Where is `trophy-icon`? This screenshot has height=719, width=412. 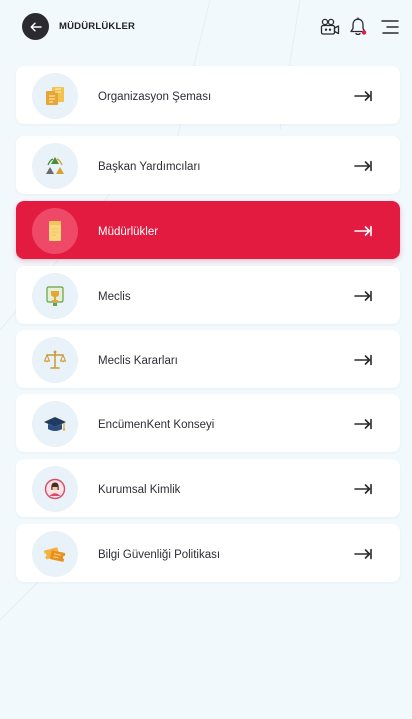 trophy-icon is located at coordinates (55, 296).